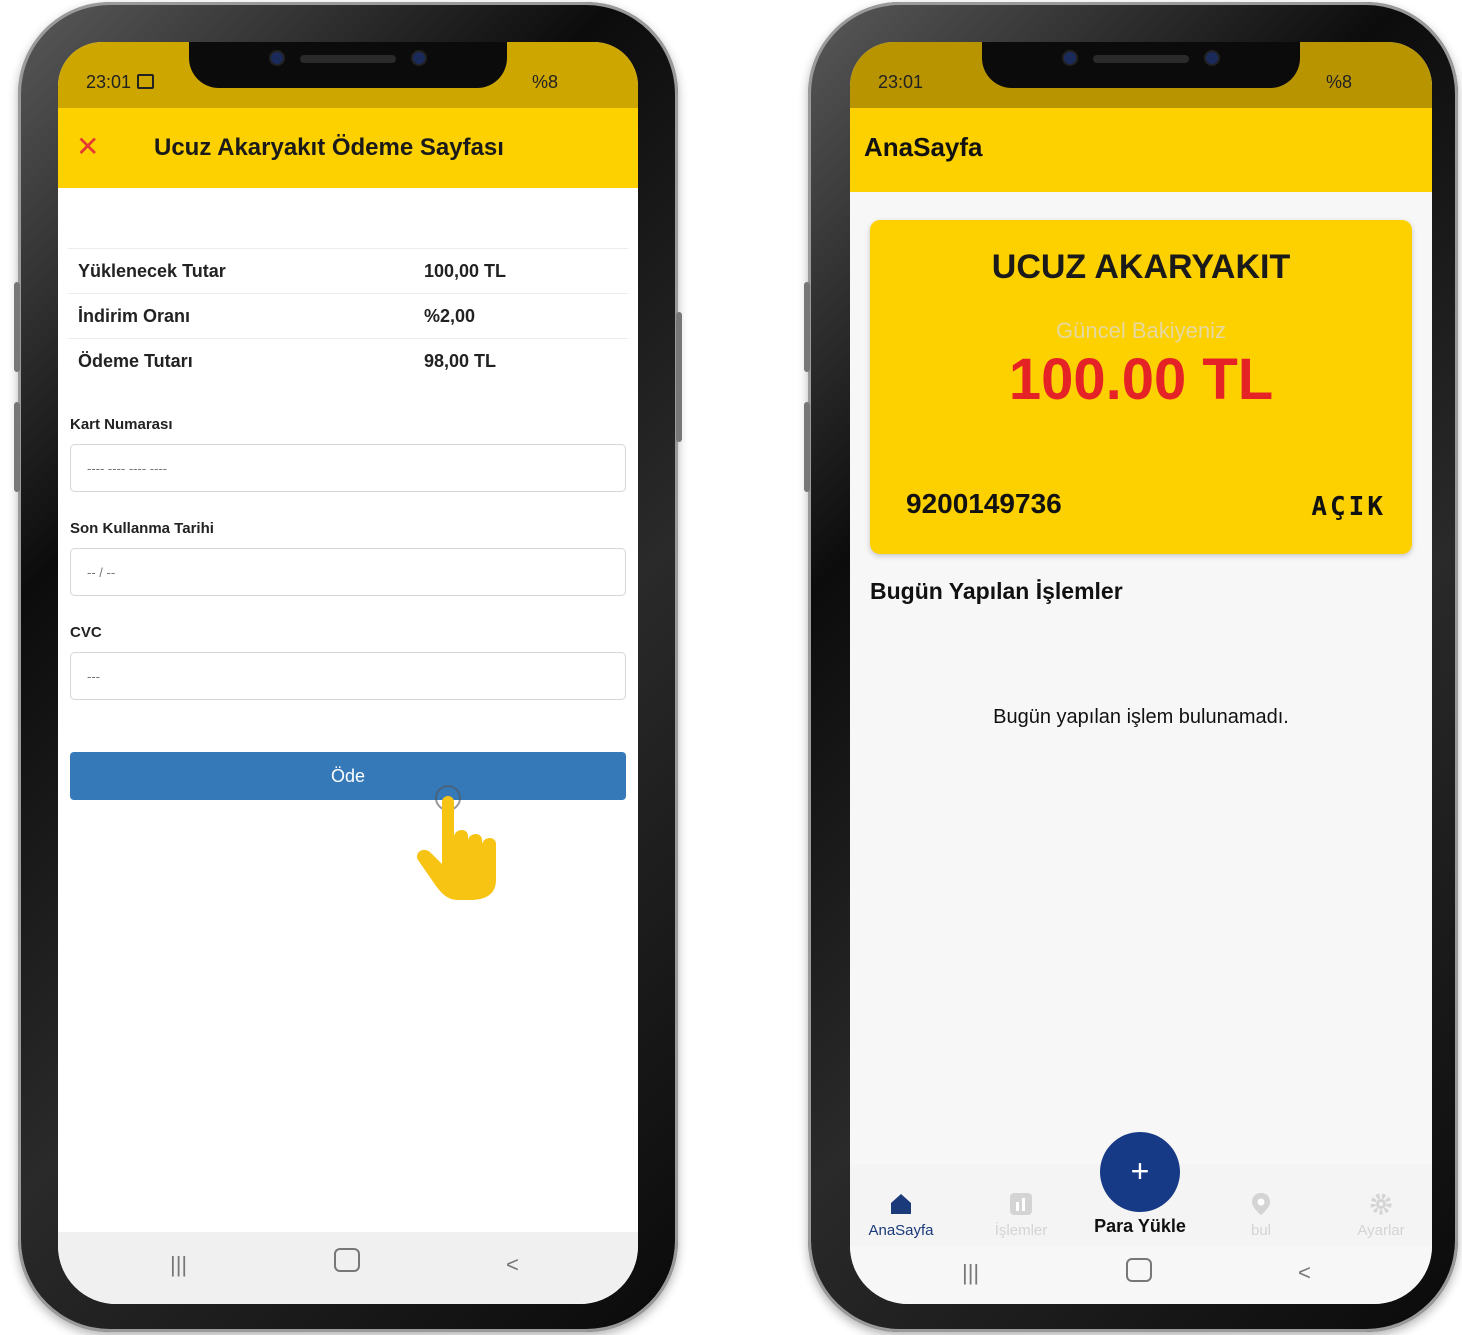 This screenshot has width=1462, height=1335. What do you see at coordinates (996, 591) in the screenshot?
I see `section-title: Bugün Yapılan İşlemler` at bounding box center [996, 591].